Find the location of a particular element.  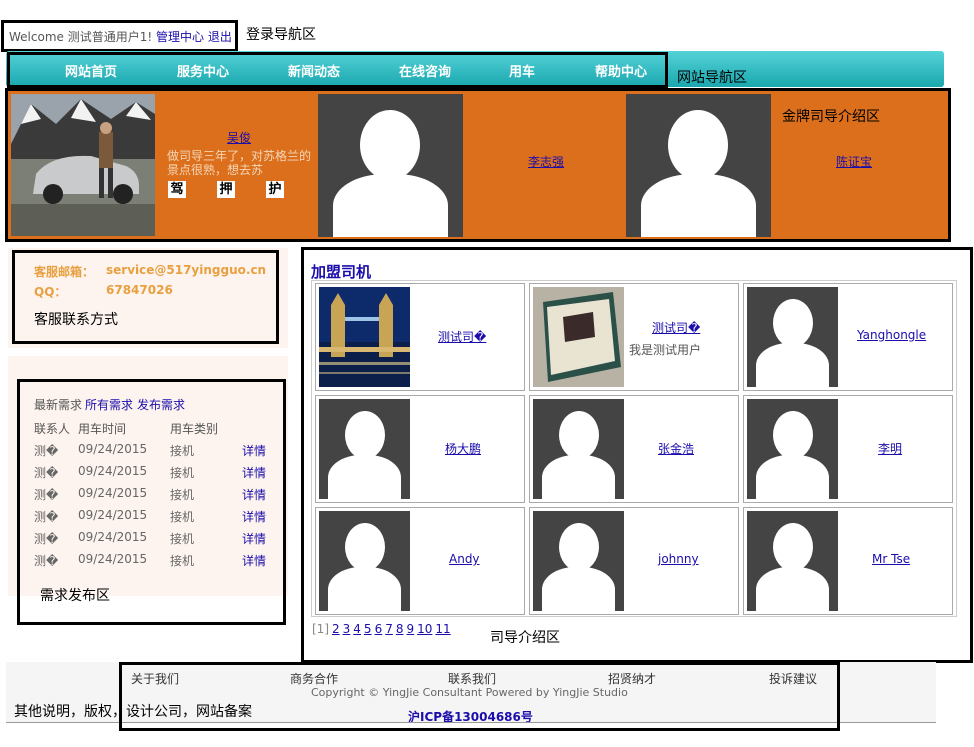

manage-center-link: 管理中心 is located at coordinates (180, 37).